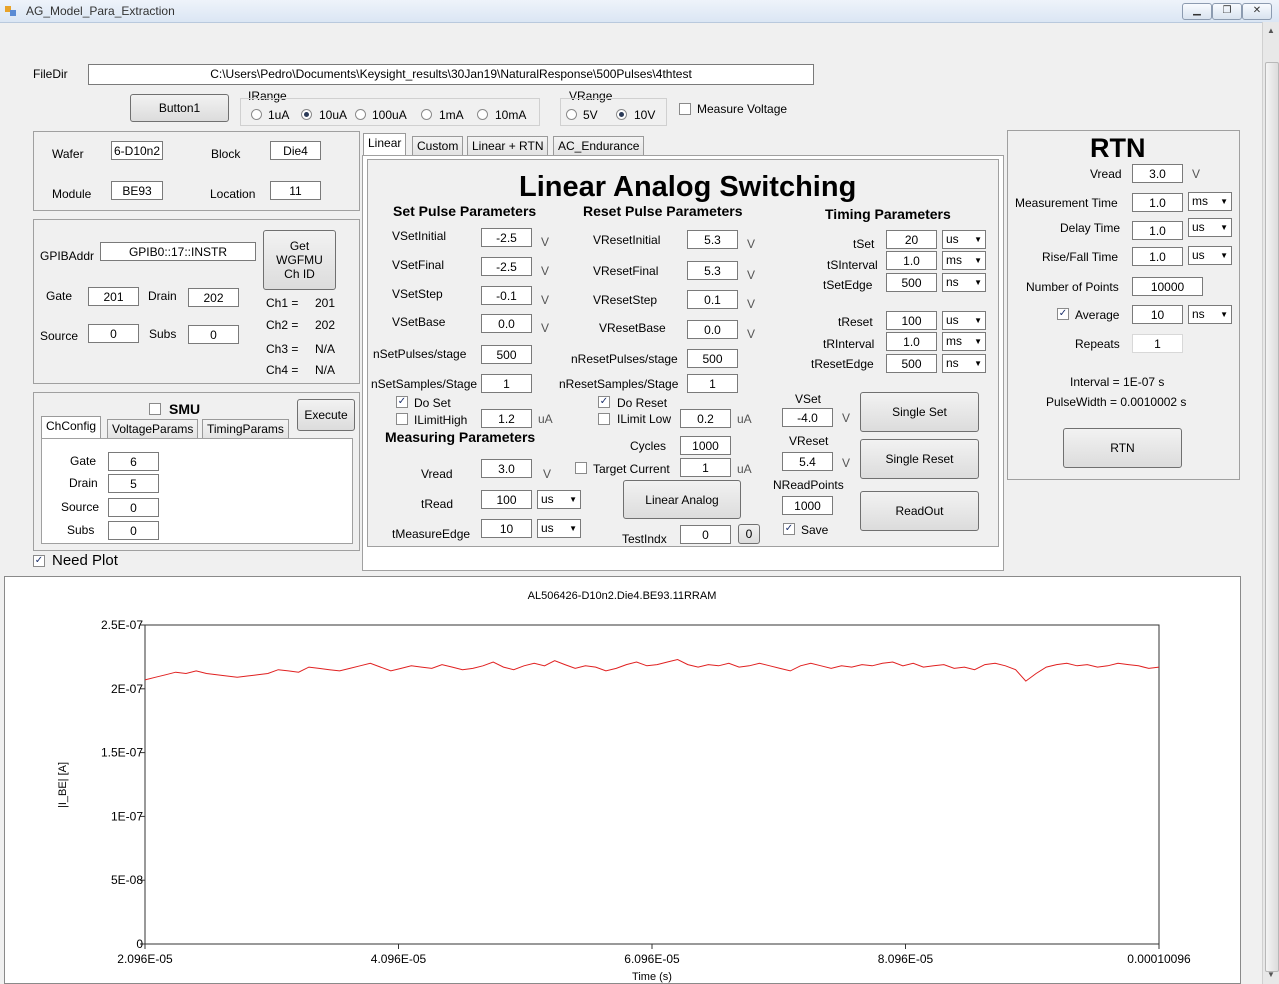 The image size is (1279, 984). What do you see at coordinates (402, 419) in the screenshot?
I see `ilimit-high-checkbox` at bounding box center [402, 419].